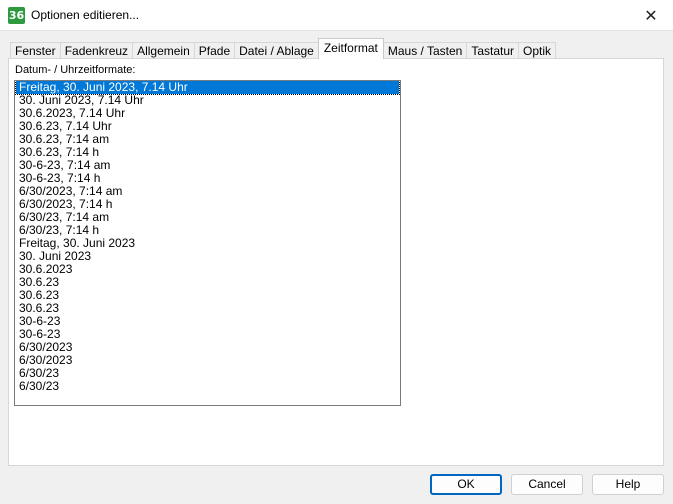 This screenshot has height=504, width=673. I want to click on app-icon: 36, so click(16, 15).